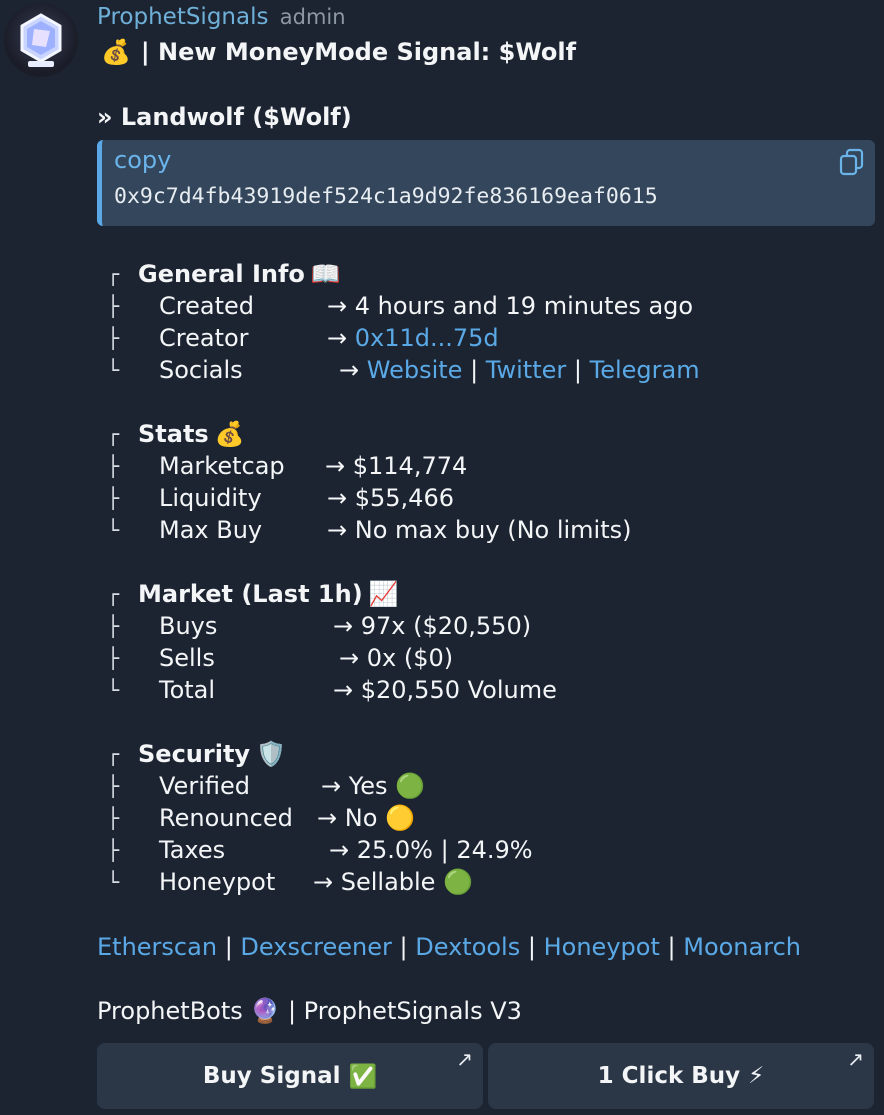 This screenshot has width=884, height=1115. I want to click on honeypot-label: Honeypot, so click(217, 882).